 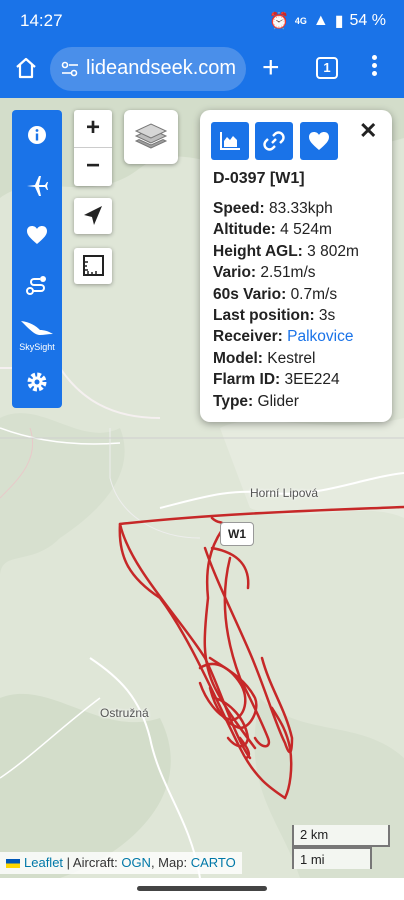 I want to click on favorite-aircraft-button, so click(x=319, y=141).